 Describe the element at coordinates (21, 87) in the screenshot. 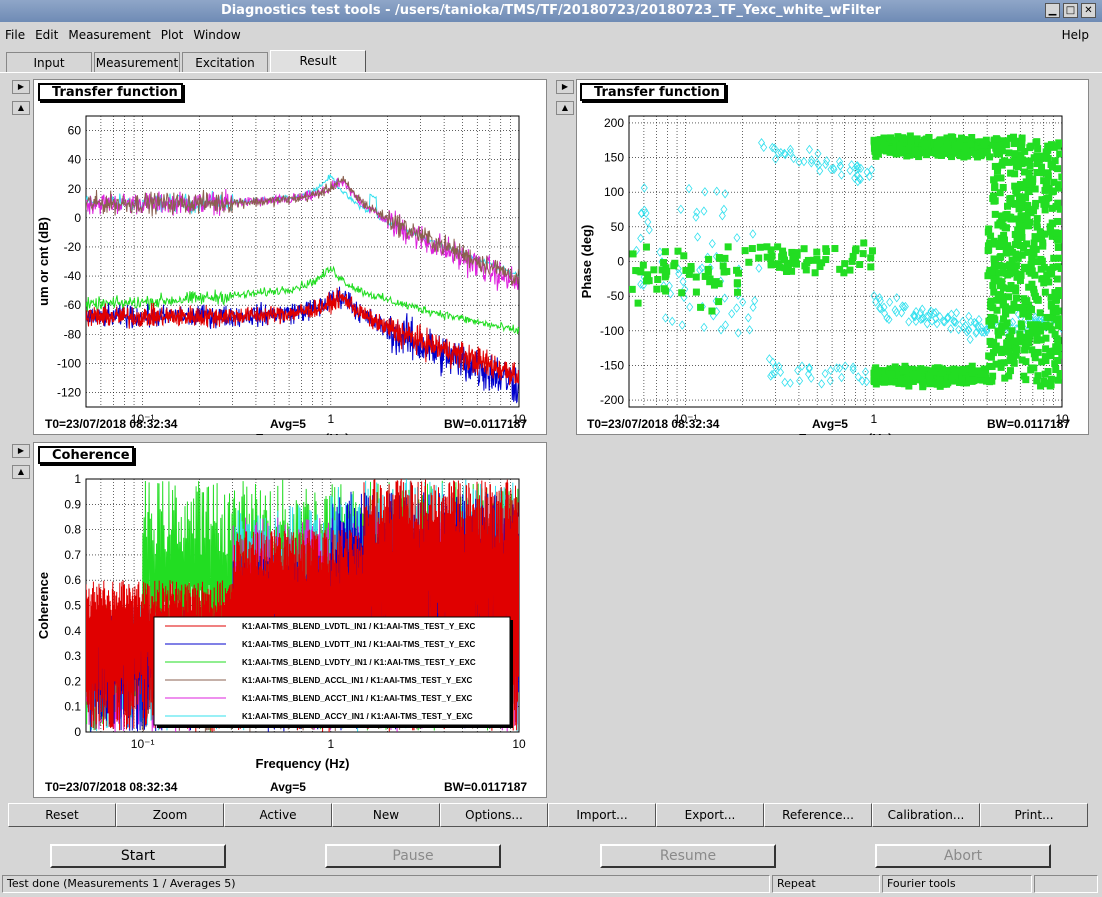

I see `panel1-expand-icon: ▶` at that location.